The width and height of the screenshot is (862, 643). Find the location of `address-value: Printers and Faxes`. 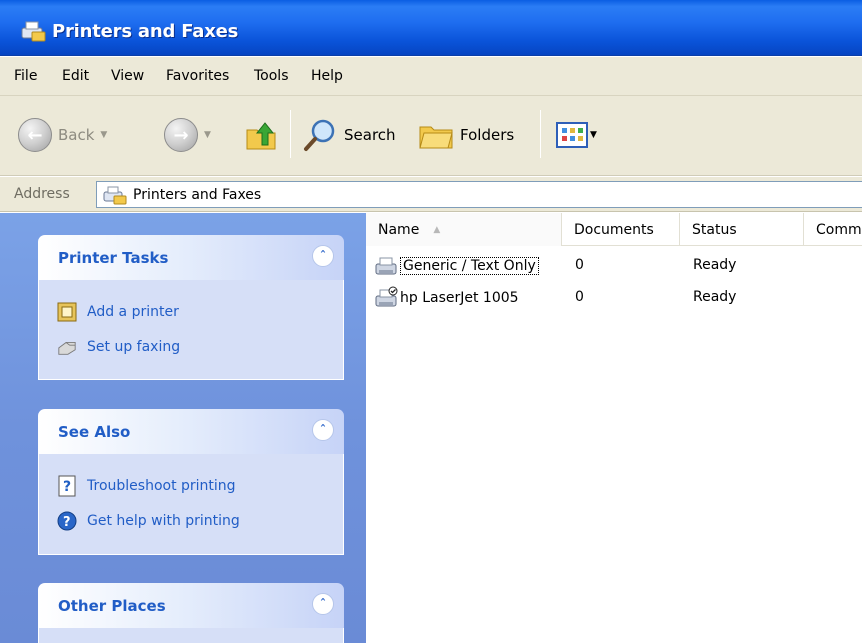

address-value: Printers and Faxes is located at coordinates (197, 194).